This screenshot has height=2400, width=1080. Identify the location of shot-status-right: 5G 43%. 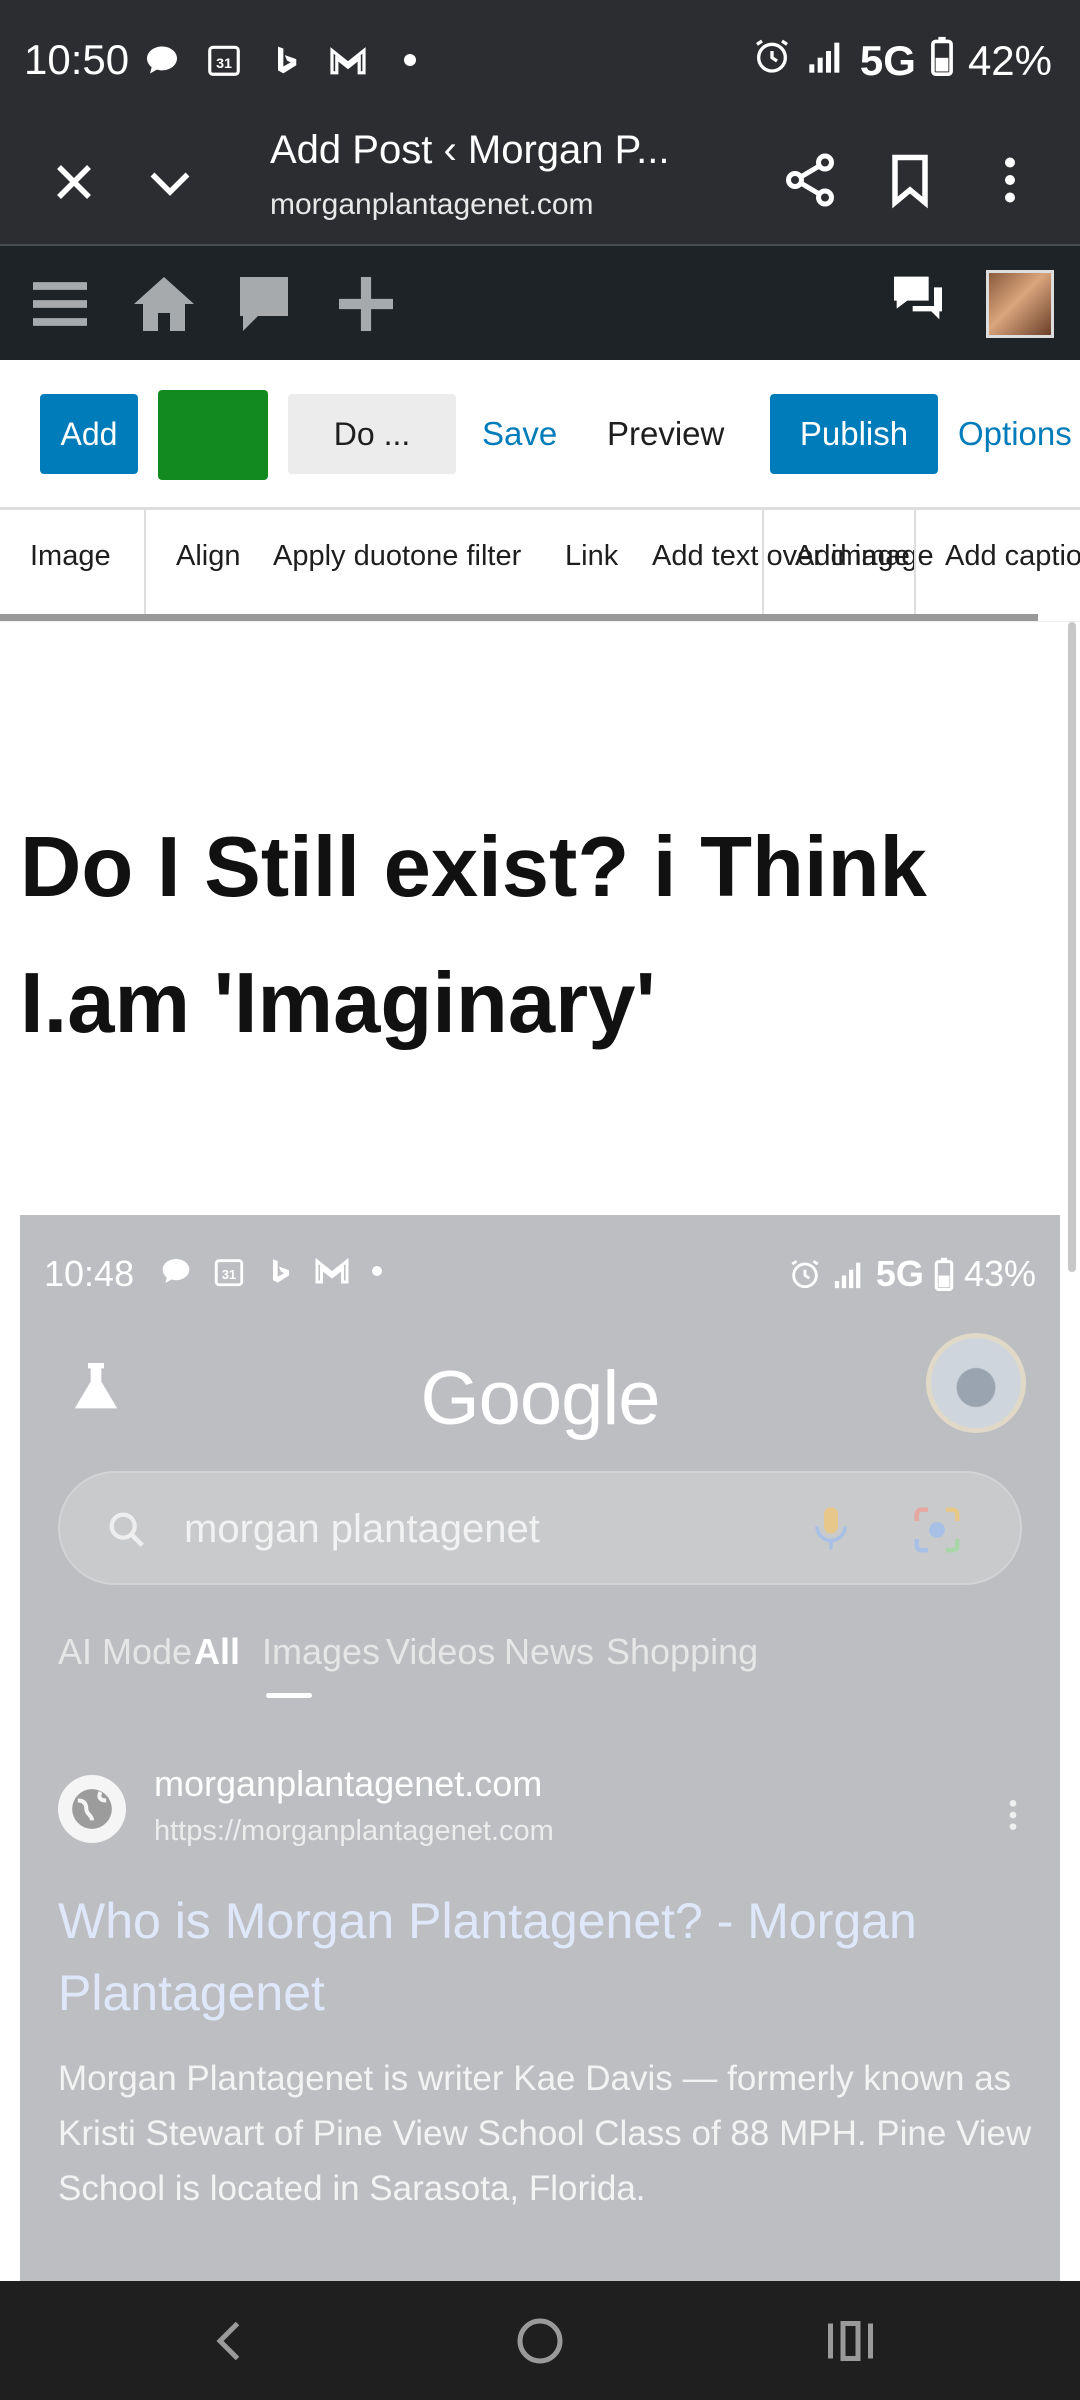
(912, 1274).